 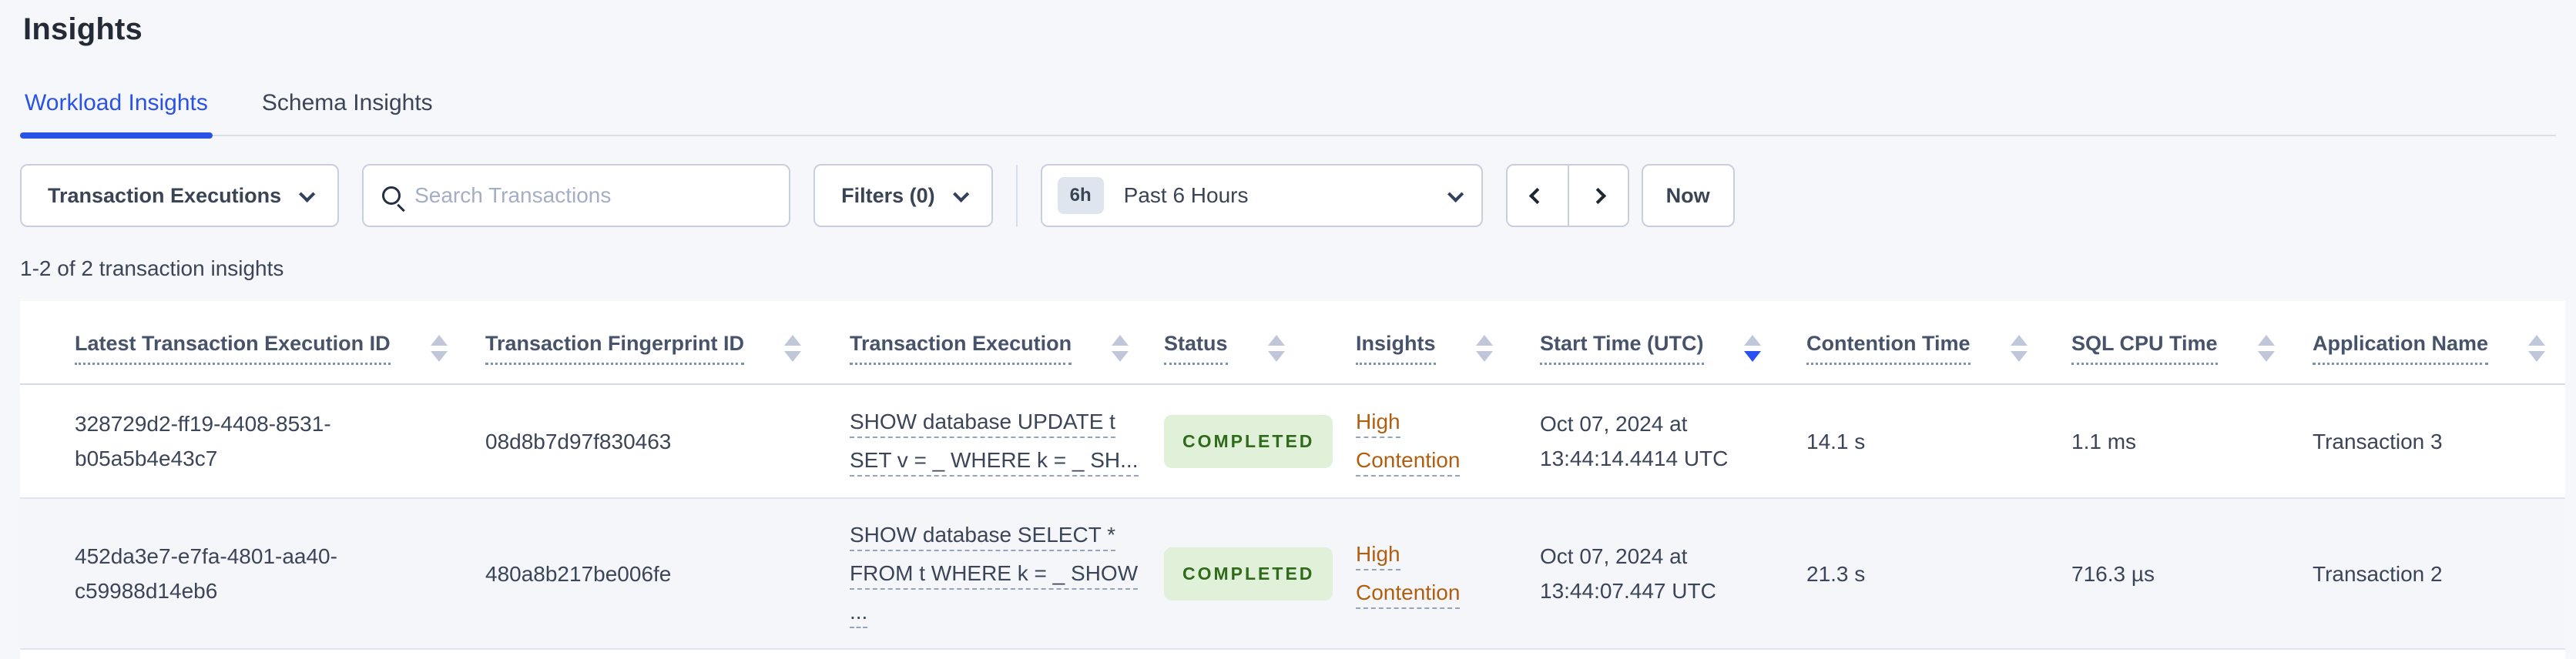 What do you see at coordinates (2439, 441) in the screenshot?
I see `cell-application-name: Transaction 3` at bounding box center [2439, 441].